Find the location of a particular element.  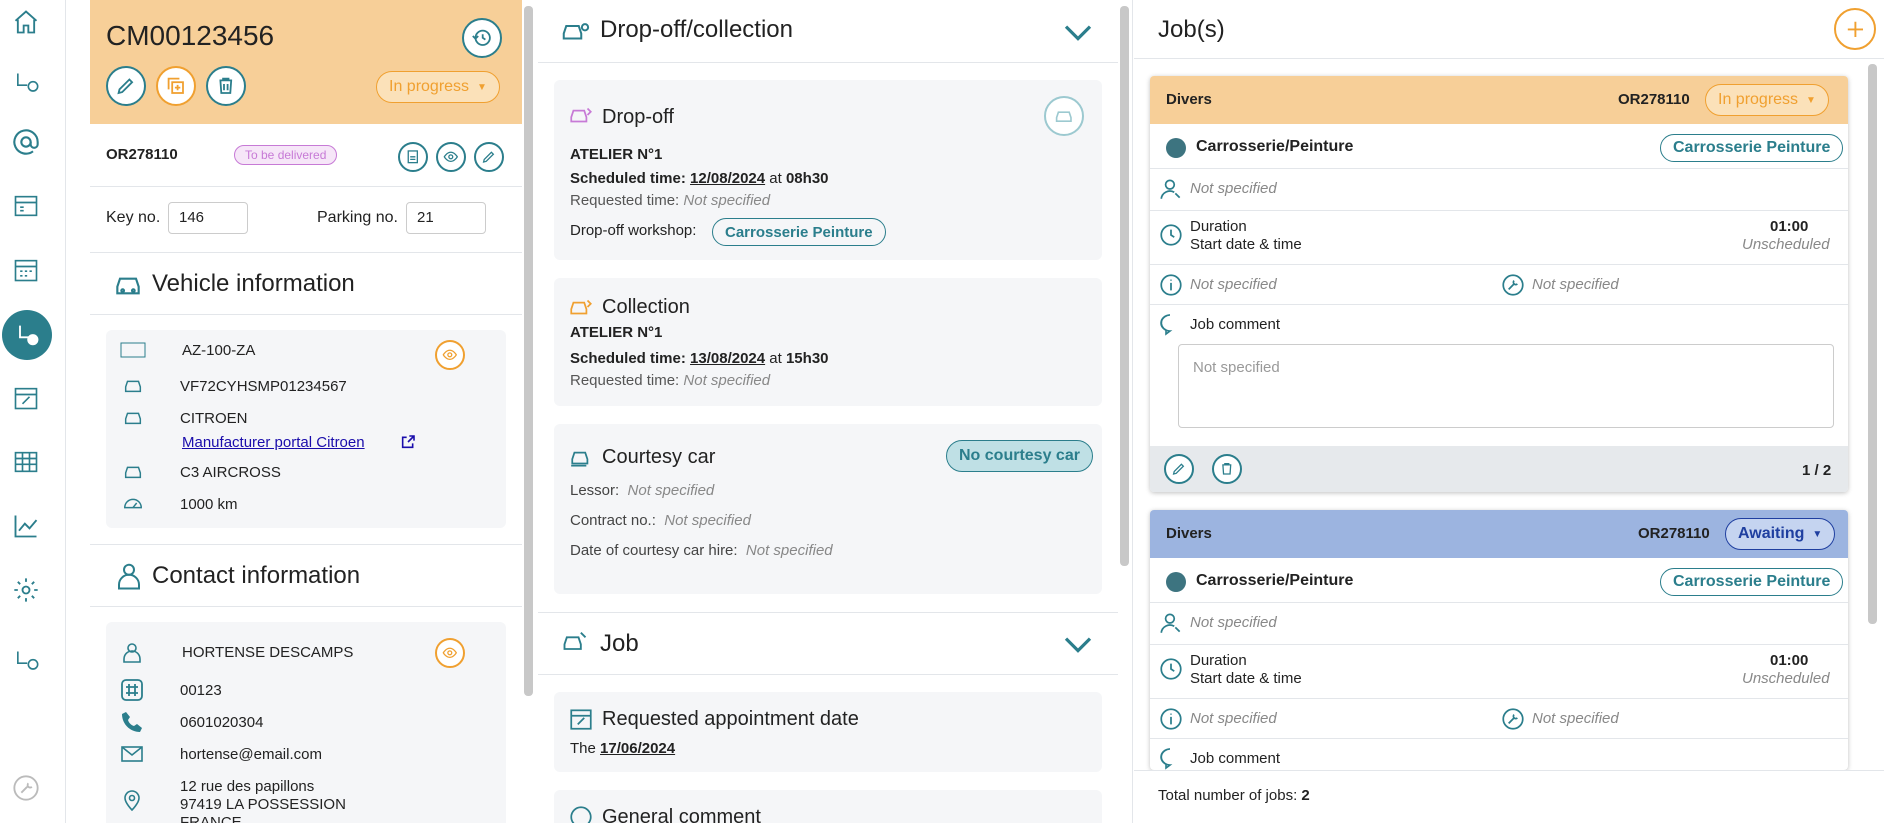

dropcol-title: Drop-off/collection is located at coordinates (696, 29).